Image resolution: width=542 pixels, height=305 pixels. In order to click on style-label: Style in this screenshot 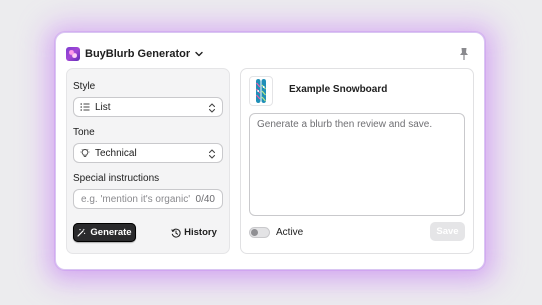, I will do `click(84, 86)`.